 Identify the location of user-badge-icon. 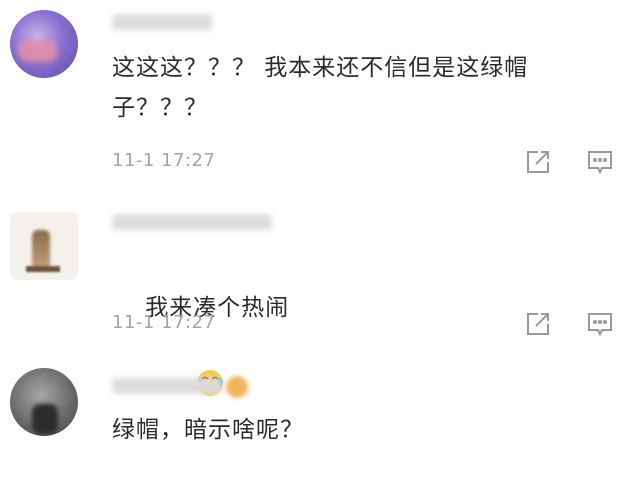
(237, 387).